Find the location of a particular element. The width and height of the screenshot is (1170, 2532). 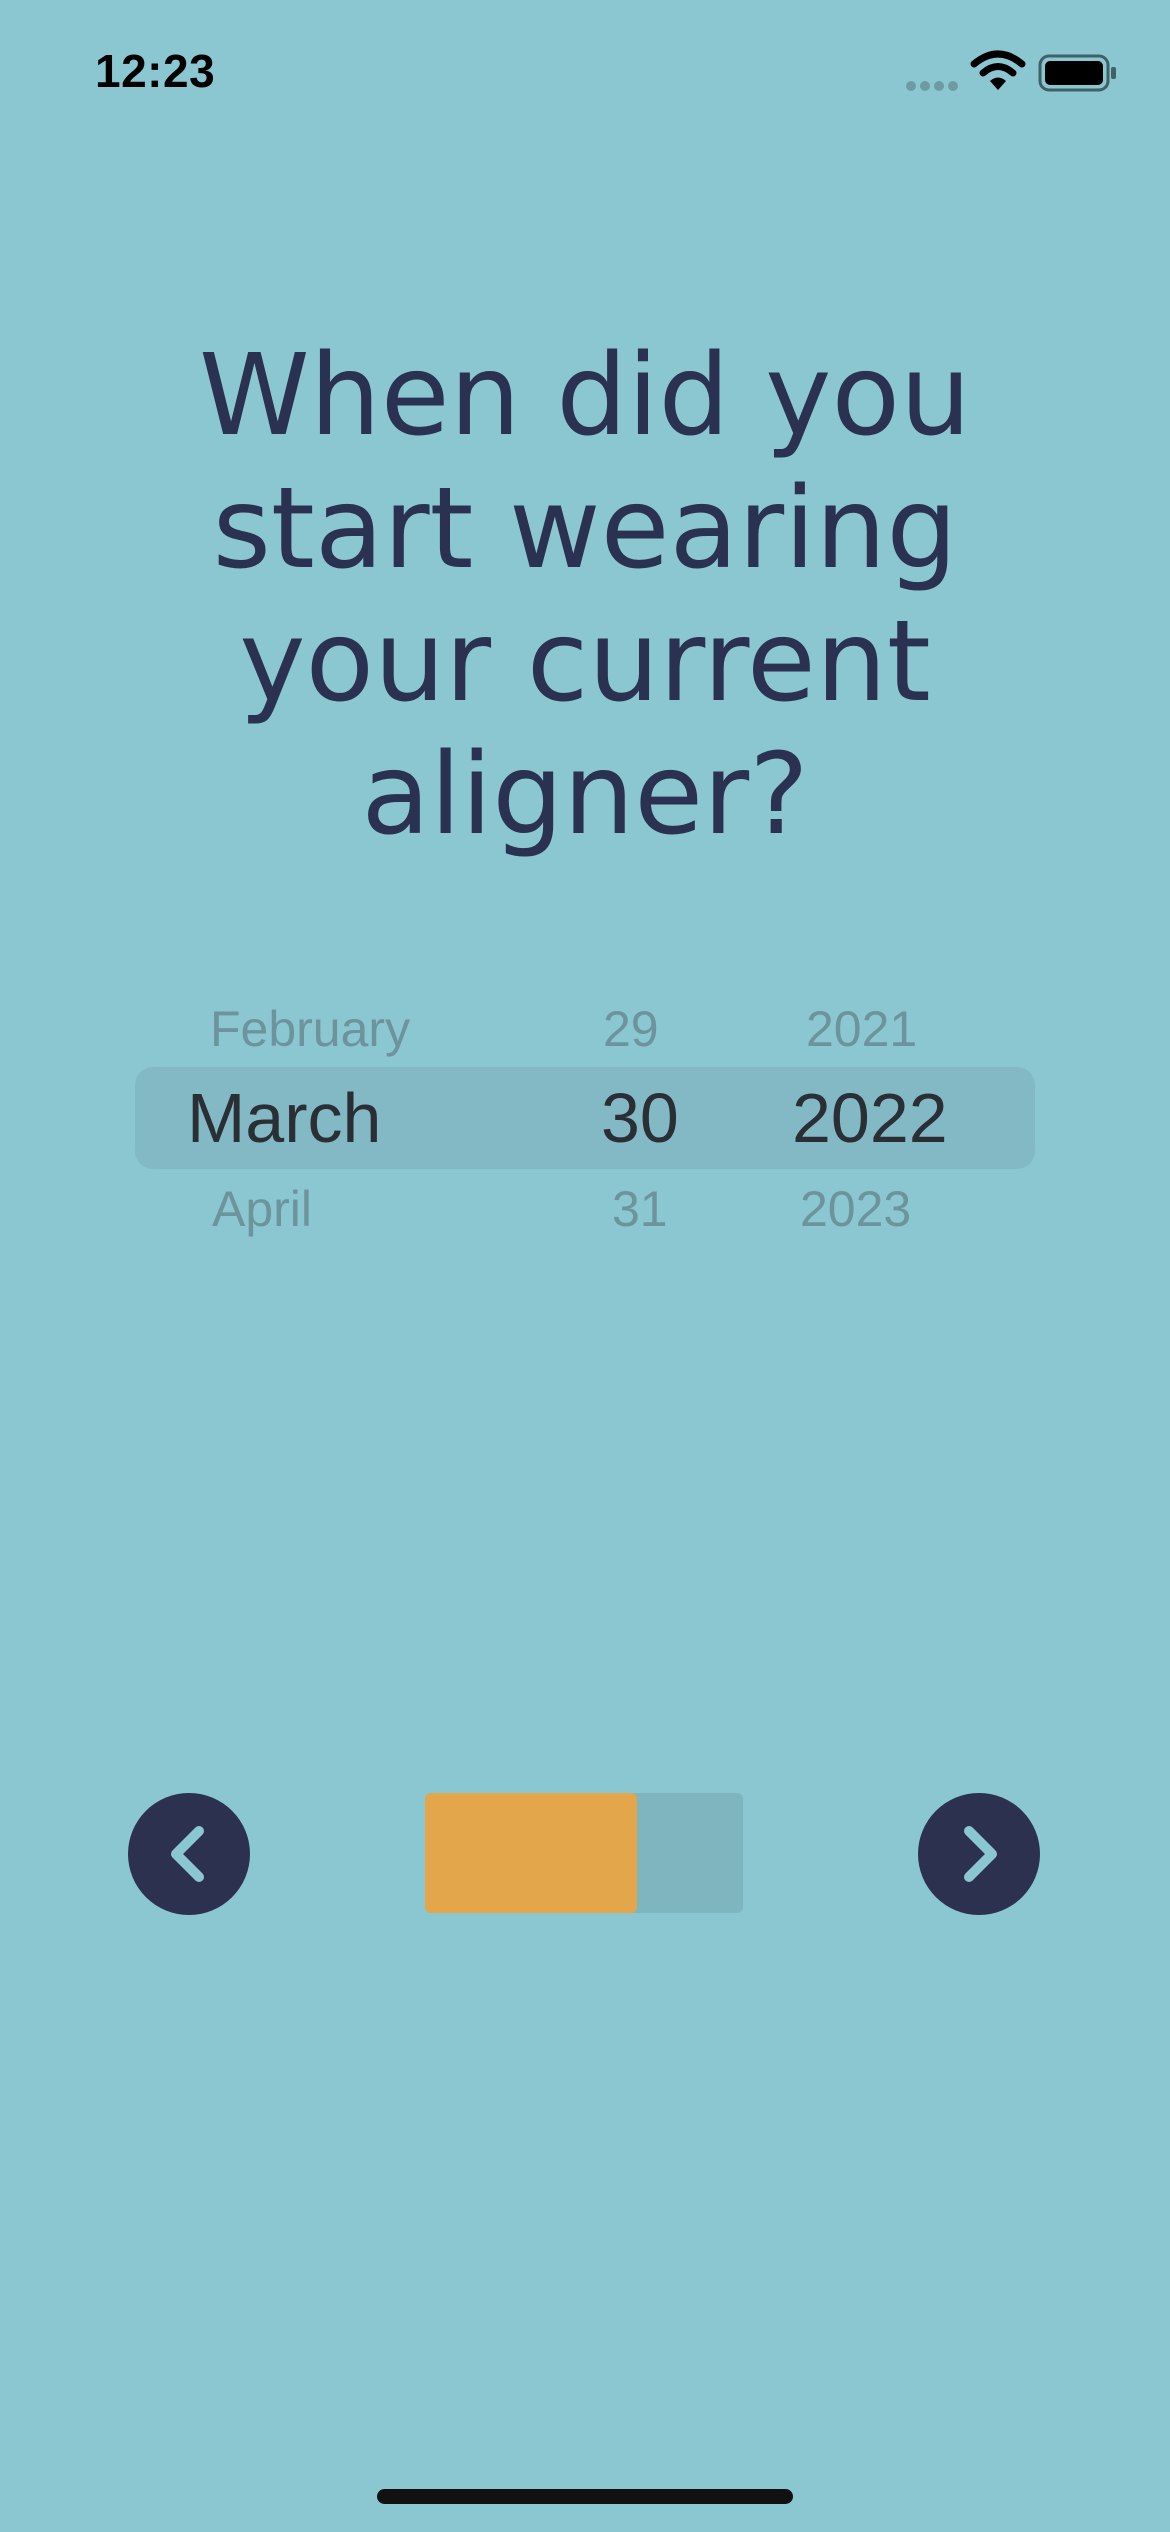

home-indicator is located at coordinates (585, 2496).